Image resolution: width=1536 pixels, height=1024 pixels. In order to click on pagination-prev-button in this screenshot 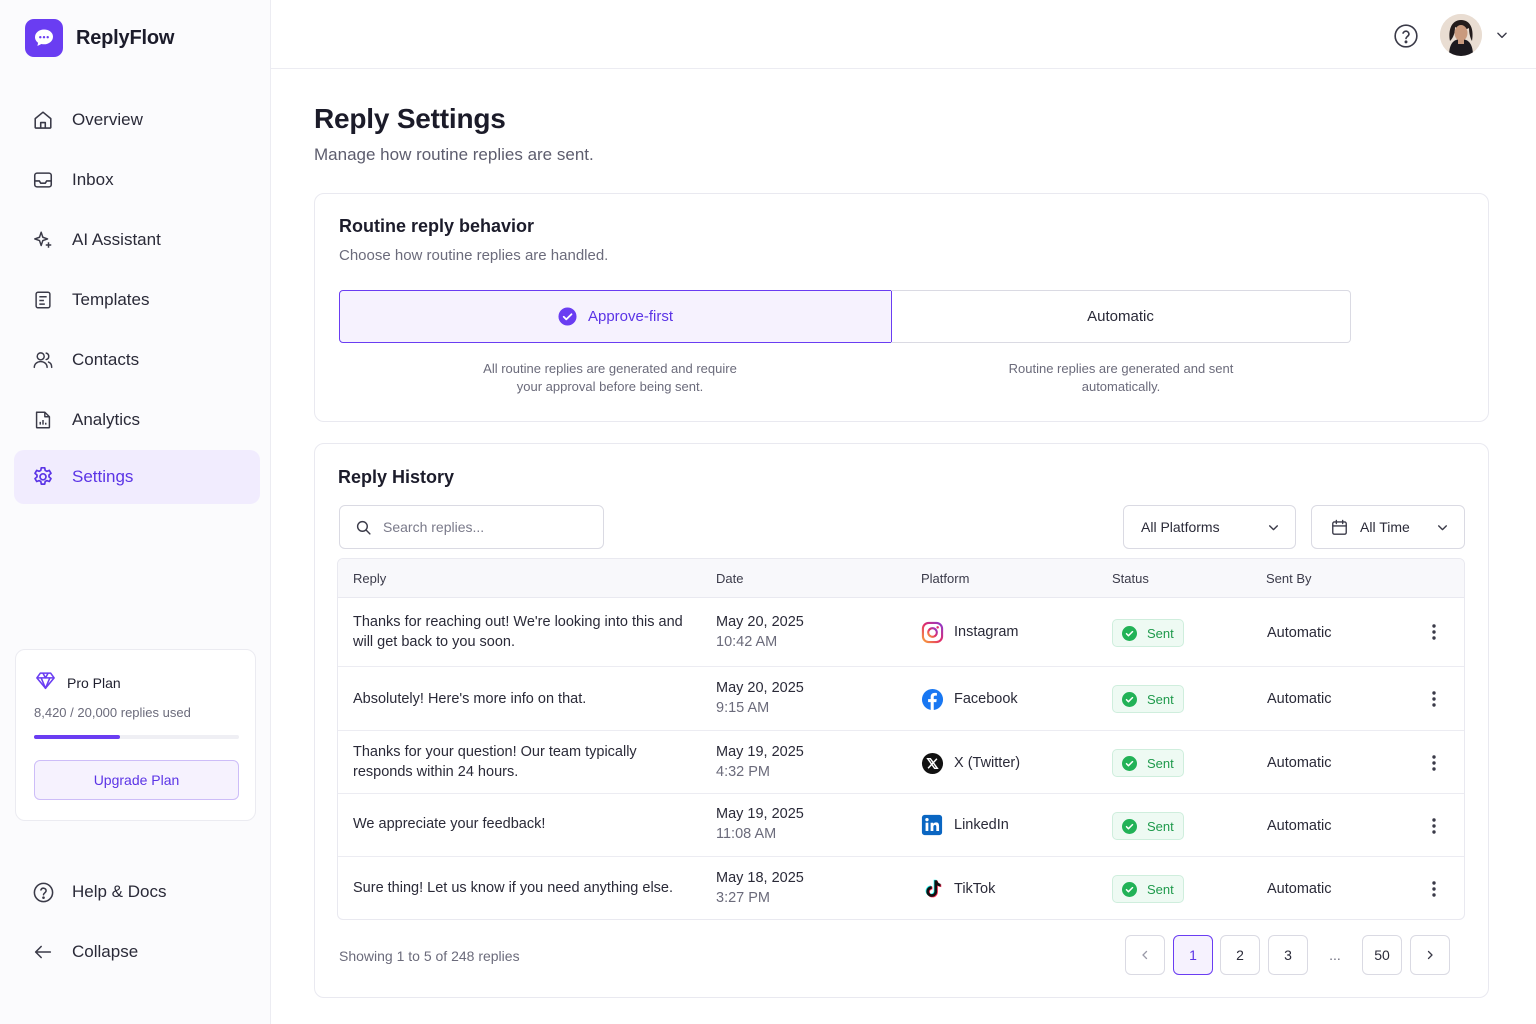, I will do `click(1145, 955)`.